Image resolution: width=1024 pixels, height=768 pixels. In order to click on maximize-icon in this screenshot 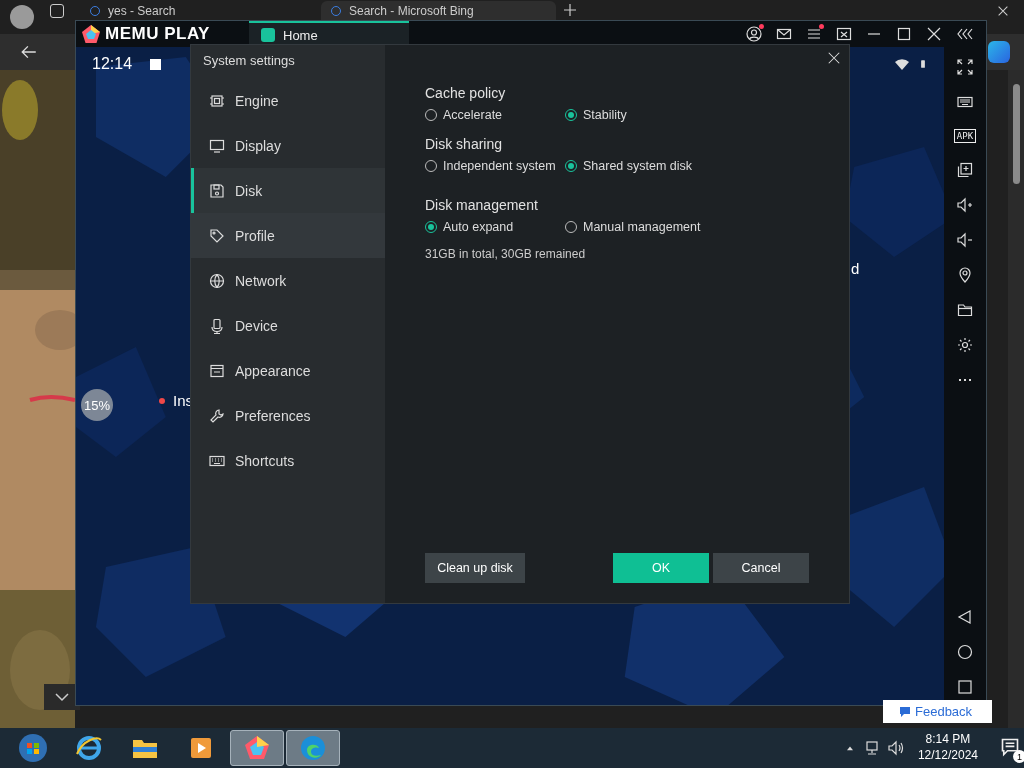, I will do `click(904, 34)`.